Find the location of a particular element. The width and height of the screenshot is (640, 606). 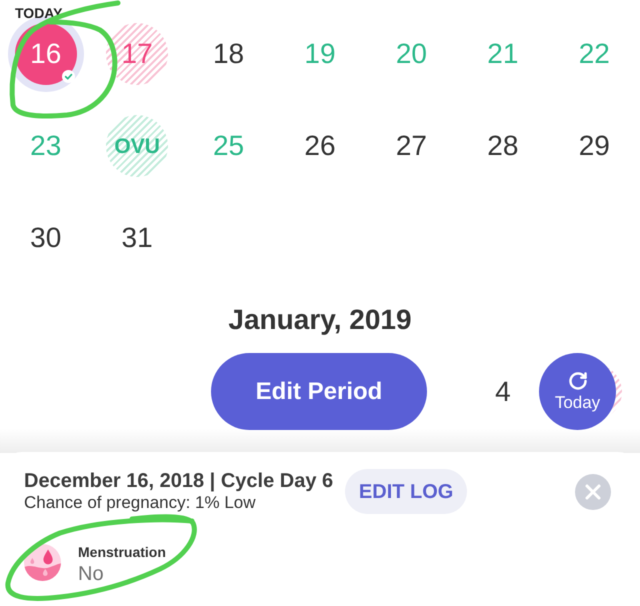

edit-log-button: EDIT LOG is located at coordinates (406, 491).